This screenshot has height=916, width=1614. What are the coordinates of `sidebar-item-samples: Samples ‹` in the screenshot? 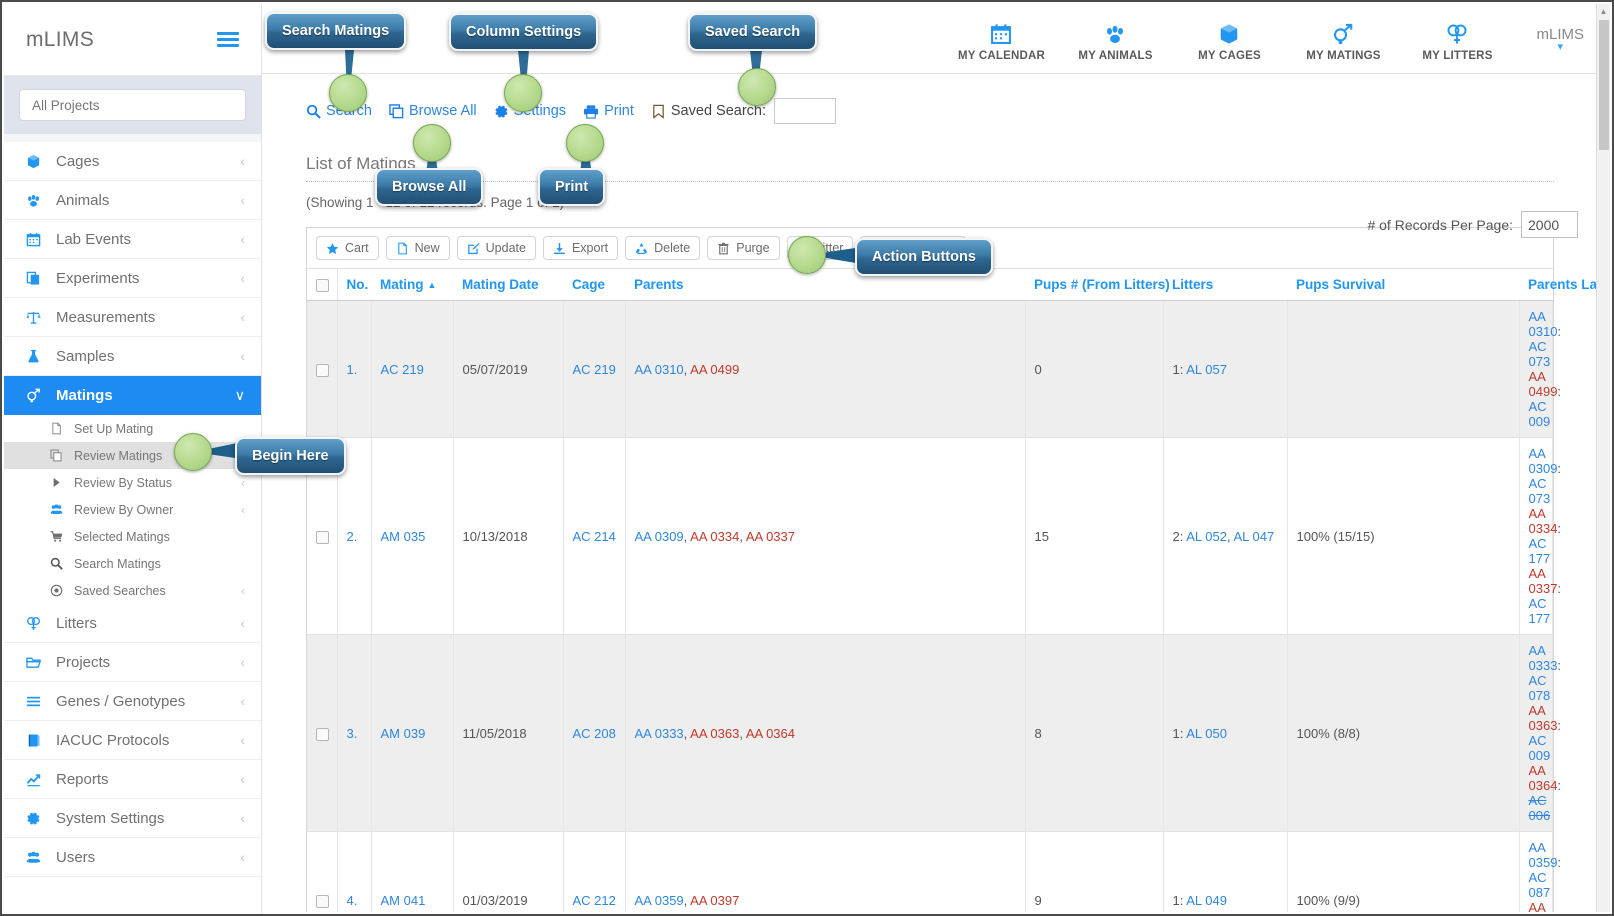 It's located at (132, 356).